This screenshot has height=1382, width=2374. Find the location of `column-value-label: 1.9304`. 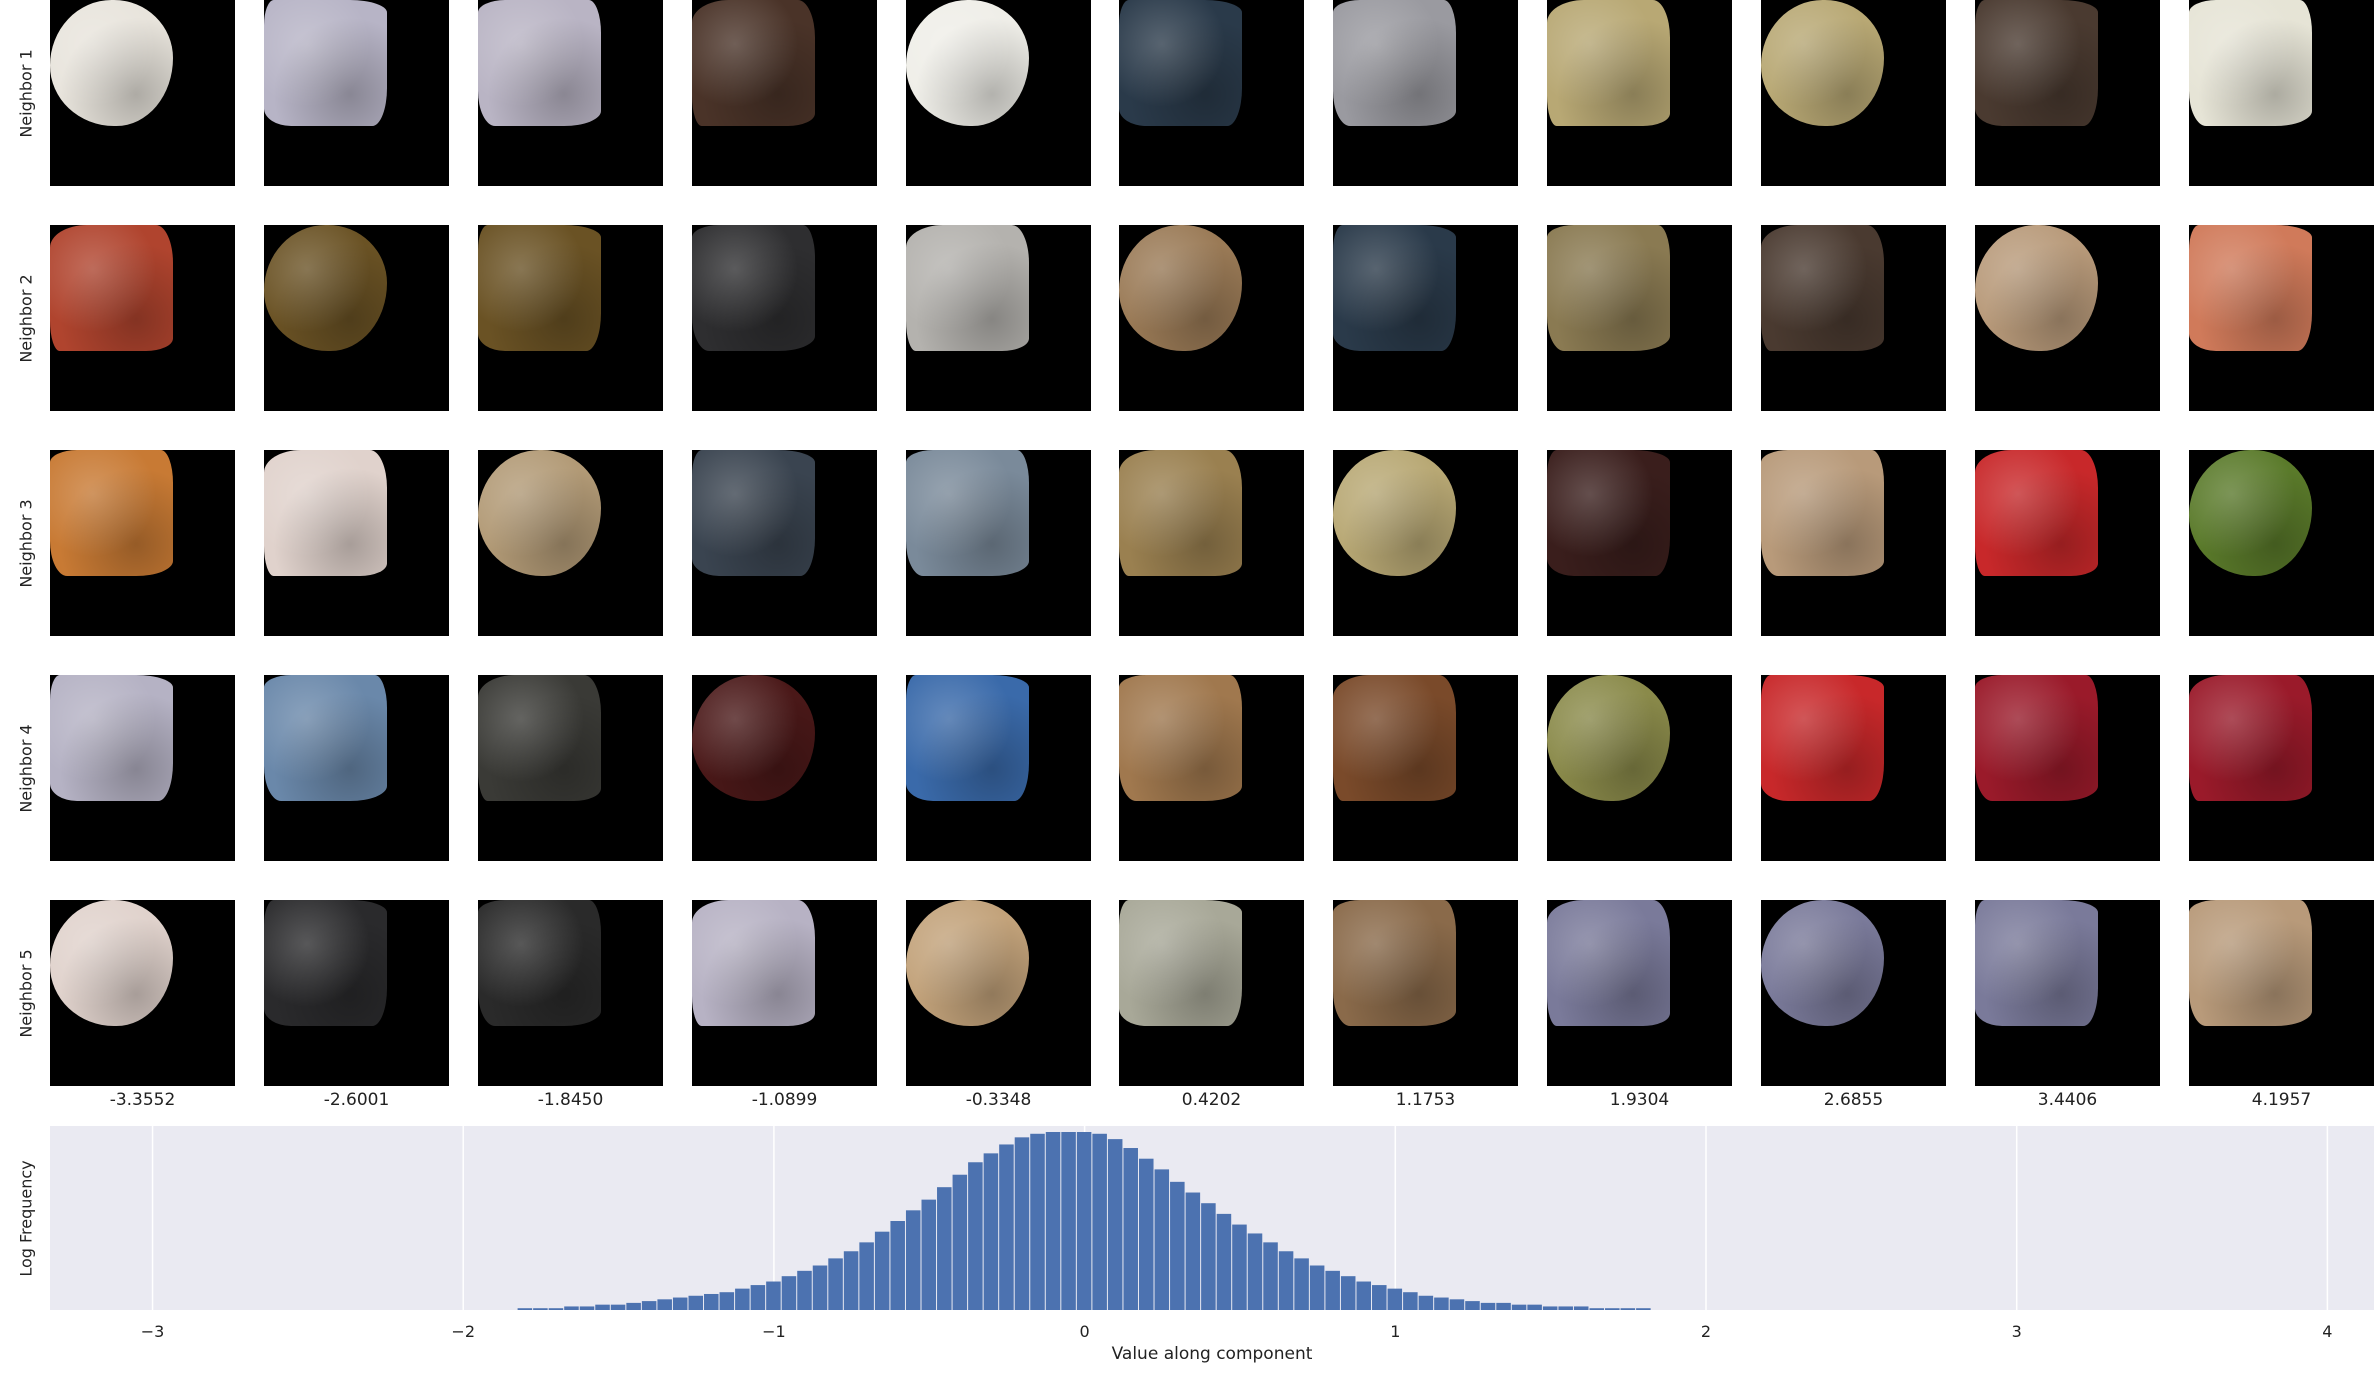

column-value-label: 1.9304 is located at coordinates (1639, 1100).